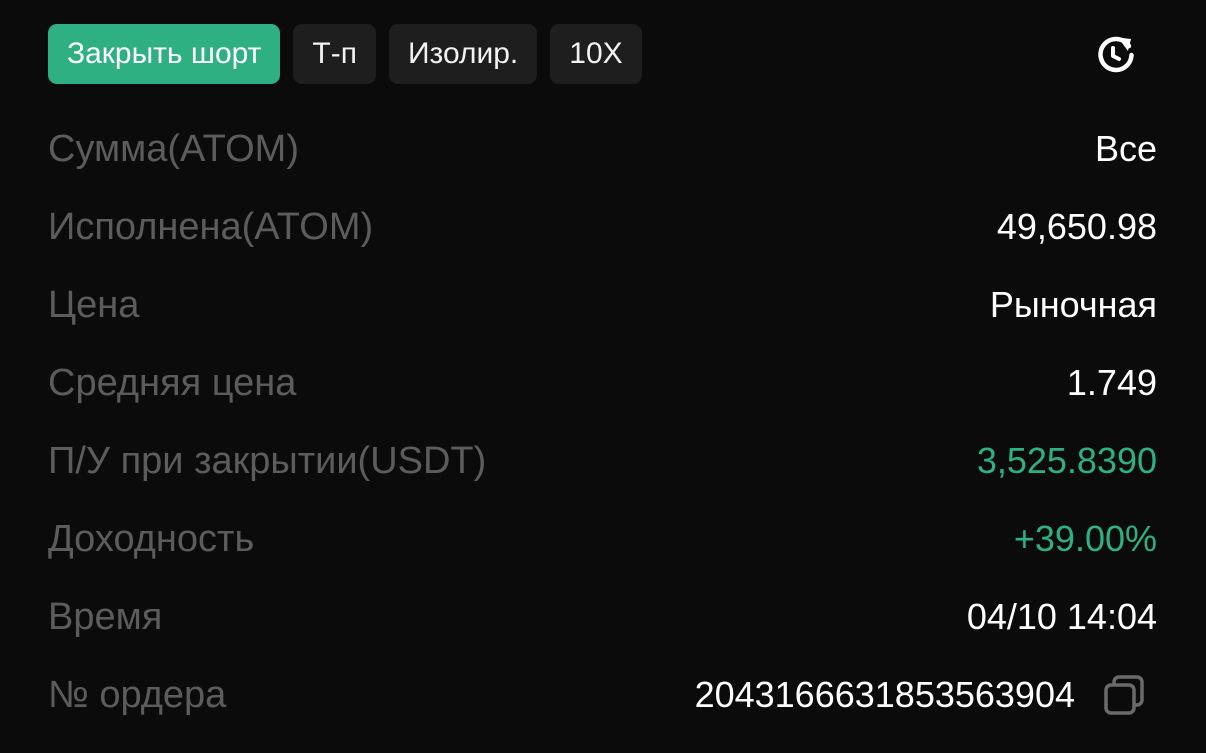 This screenshot has width=1206, height=753. What do you see at coordinates (602, 149) in the screenshot?
I see `amount-row: Сумма(ATOM) Все` at bounding box center [602, 149].